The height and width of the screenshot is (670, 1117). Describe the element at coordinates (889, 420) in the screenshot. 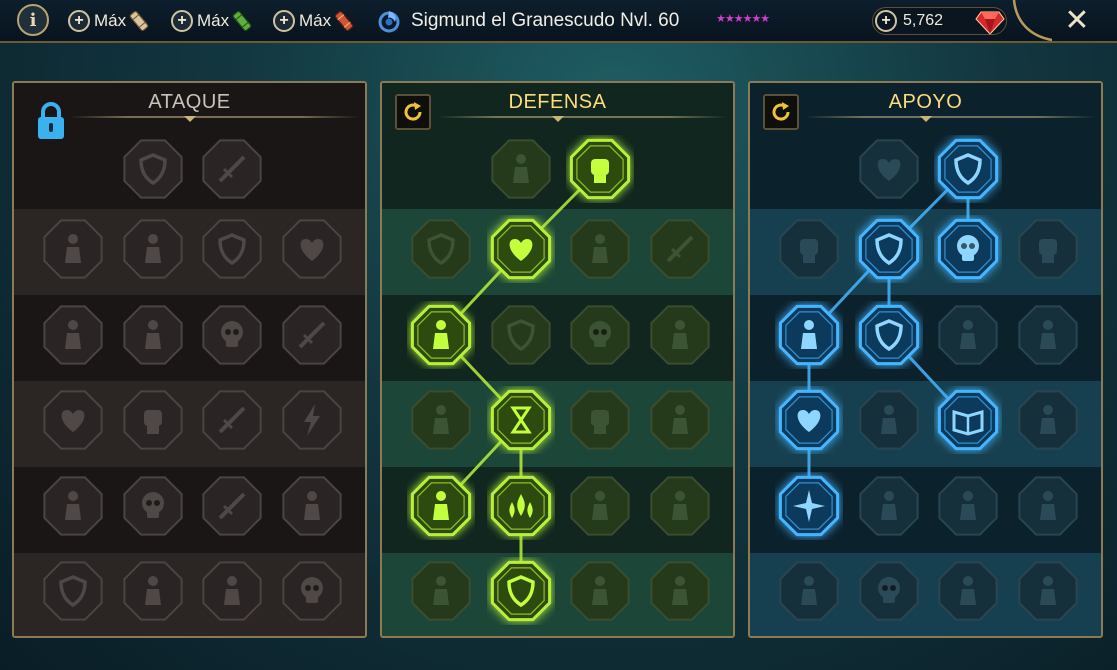

I see `skill-node-comet` at that location.